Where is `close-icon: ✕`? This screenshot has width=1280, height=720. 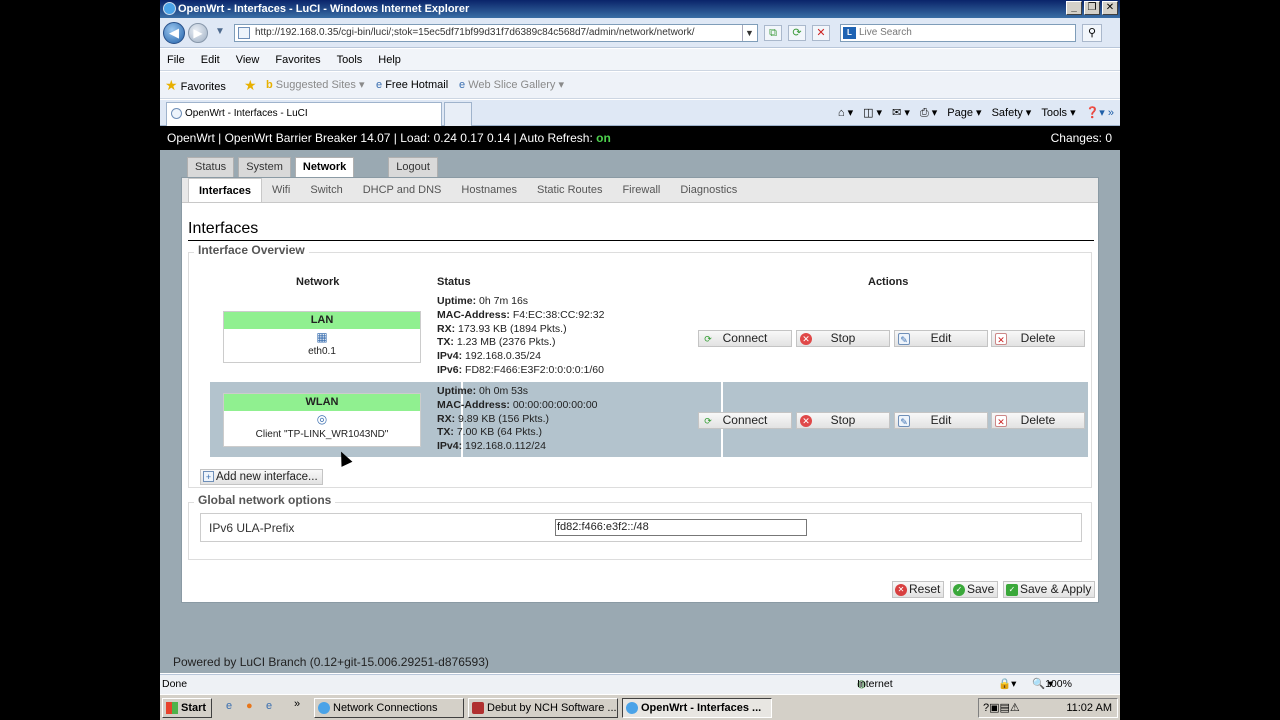
close-icon: ✕ is located at coordinates (1110, 8).